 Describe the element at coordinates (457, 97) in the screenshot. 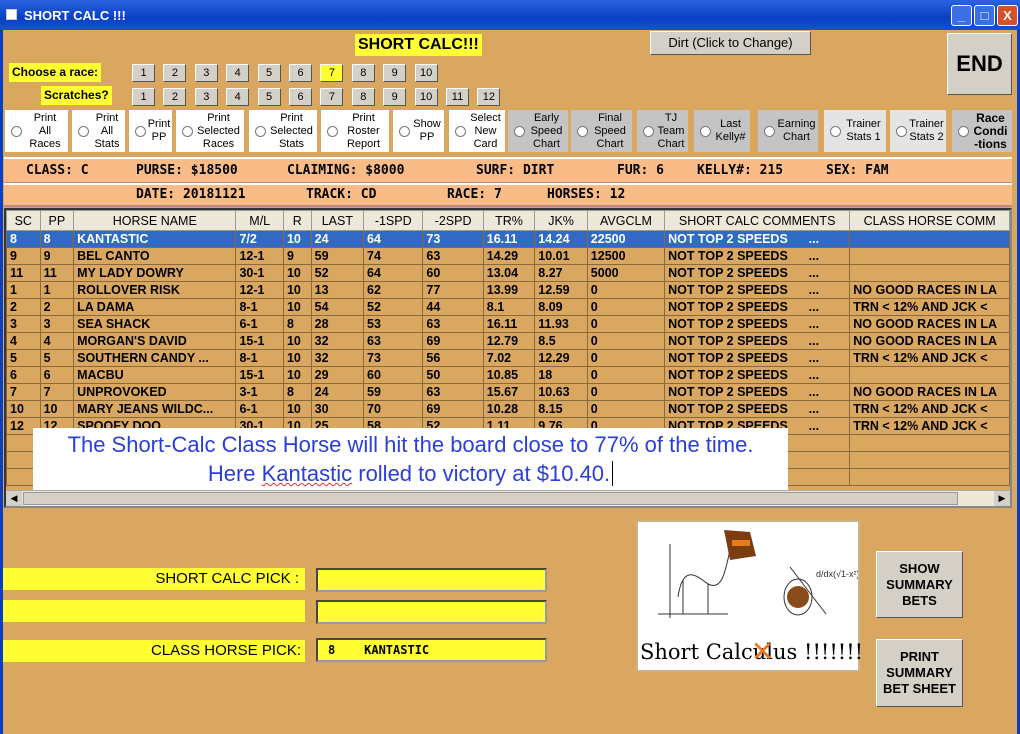

I see `scratch-button-11: 11` at that location.